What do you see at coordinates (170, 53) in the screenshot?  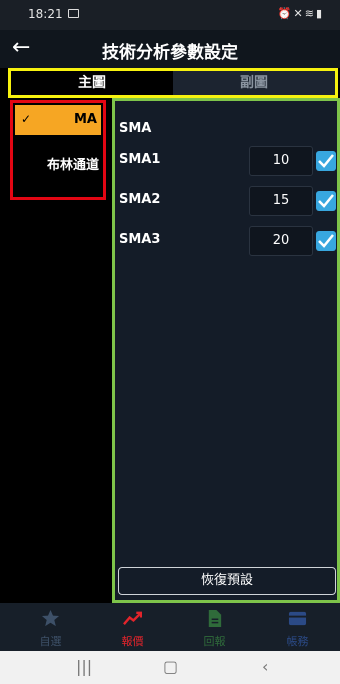 I see `page-title: 技術分析參數設定` at bounding box center [170, 53].